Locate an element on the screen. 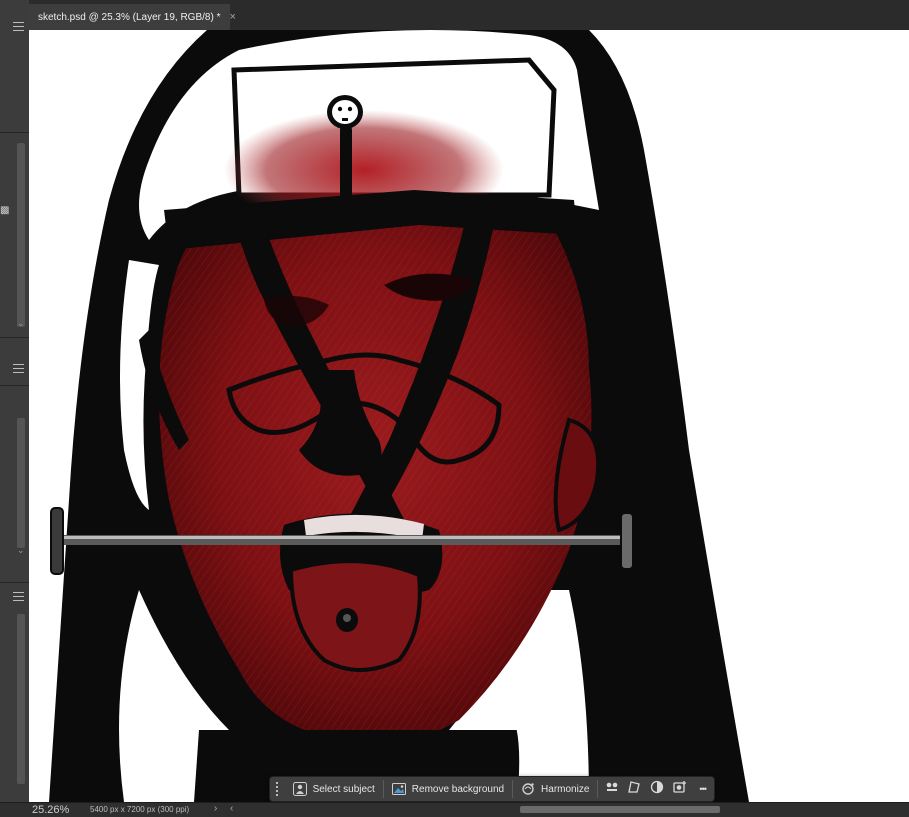 The image size is (909, 817). document-tab: sketch.psd @ 25.3% (Layer 19, RGB/8) * × is located at coordinates (132, 17).